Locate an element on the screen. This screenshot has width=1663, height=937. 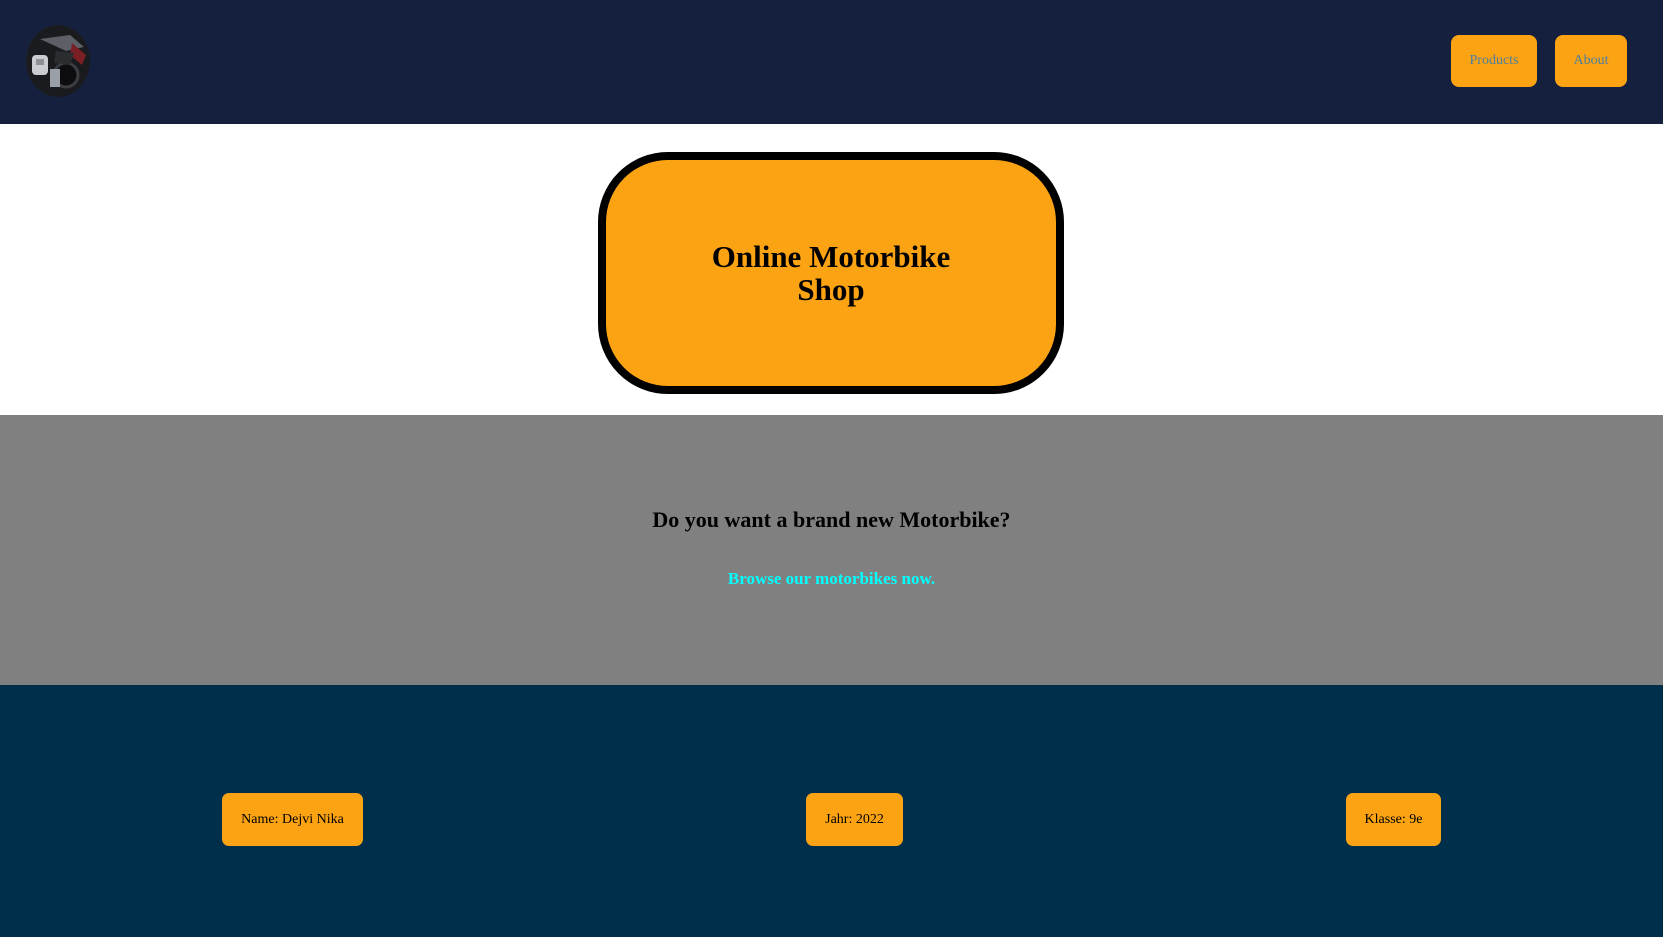
author-name-badge: Name: Dejvi Nika is located at coordinates (292, 819).